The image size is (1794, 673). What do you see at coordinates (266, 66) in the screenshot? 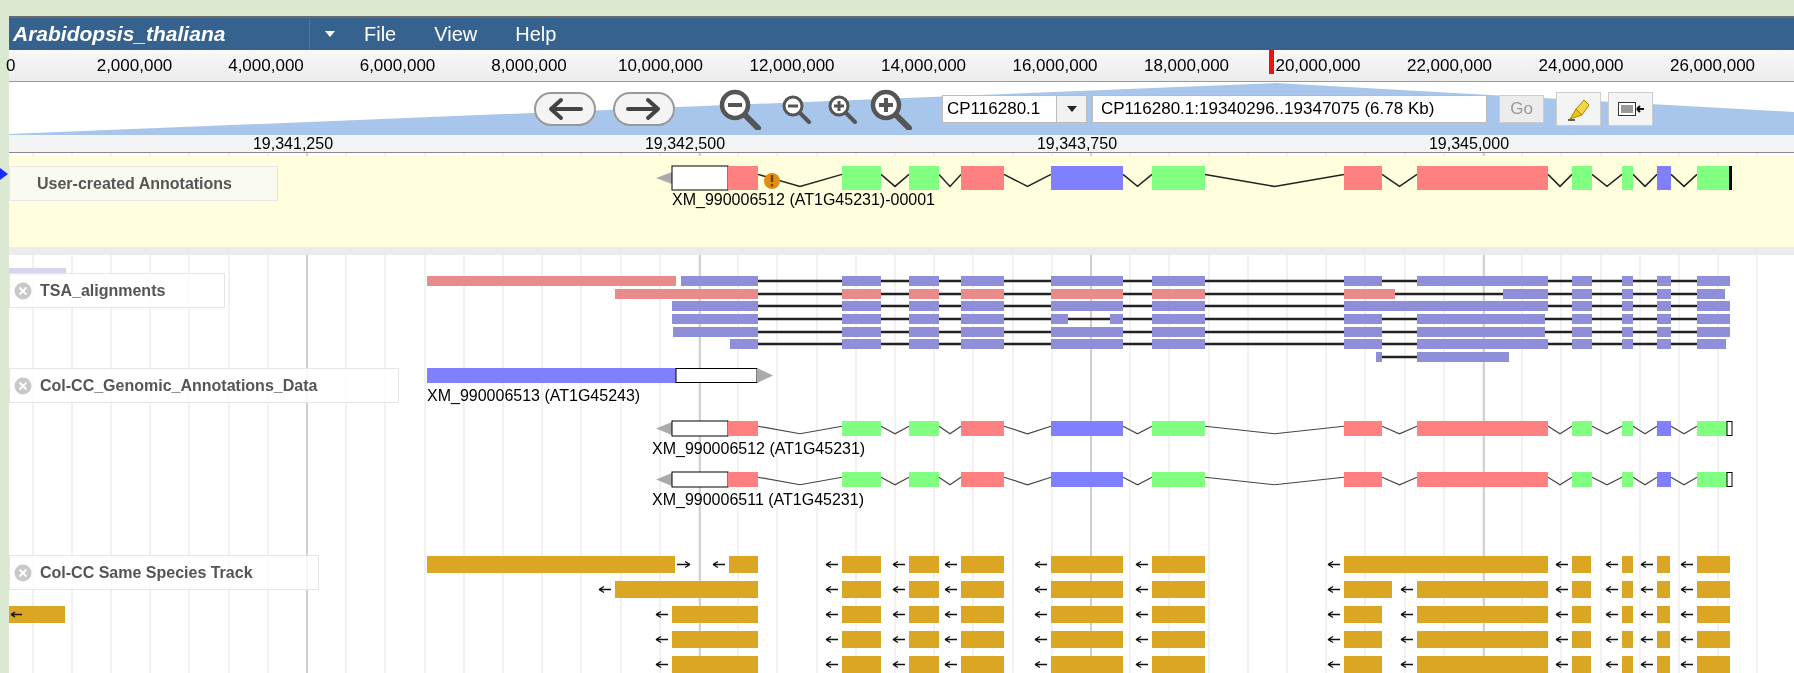
I see `ruler-label: 4,000,000` at bounding box center [266, 66].